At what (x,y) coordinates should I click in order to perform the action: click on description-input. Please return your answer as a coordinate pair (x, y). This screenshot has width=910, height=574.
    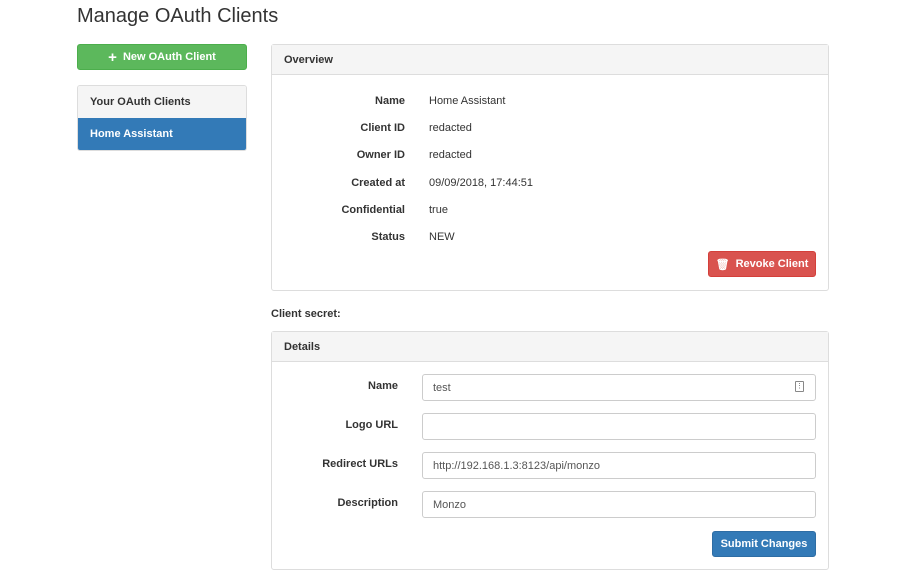
    Looking at the image, I should click on (619, 504).